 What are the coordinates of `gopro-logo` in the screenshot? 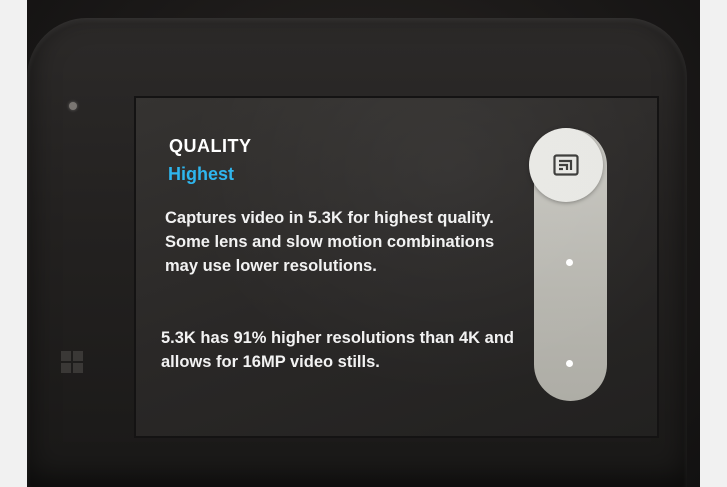 It's located at (72, 338).